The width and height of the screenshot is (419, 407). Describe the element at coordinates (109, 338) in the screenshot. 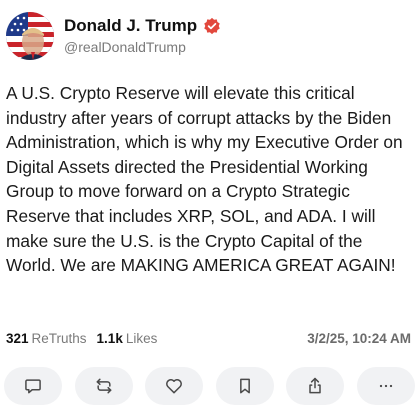

I see `likes-count: 1.1k` at that location.